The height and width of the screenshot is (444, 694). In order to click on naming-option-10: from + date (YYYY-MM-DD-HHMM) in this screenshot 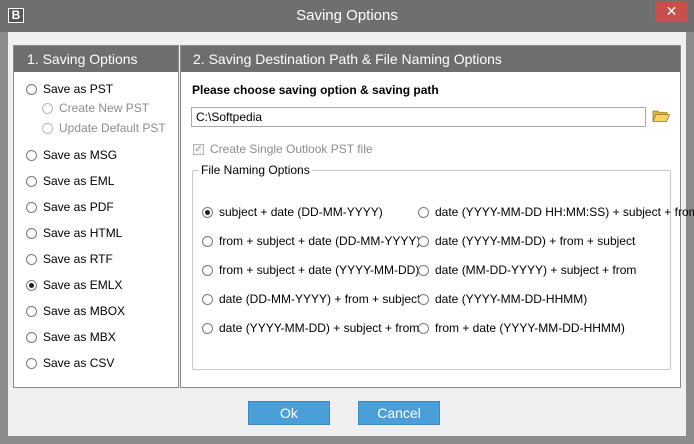, I will do `click(521, 328)`.